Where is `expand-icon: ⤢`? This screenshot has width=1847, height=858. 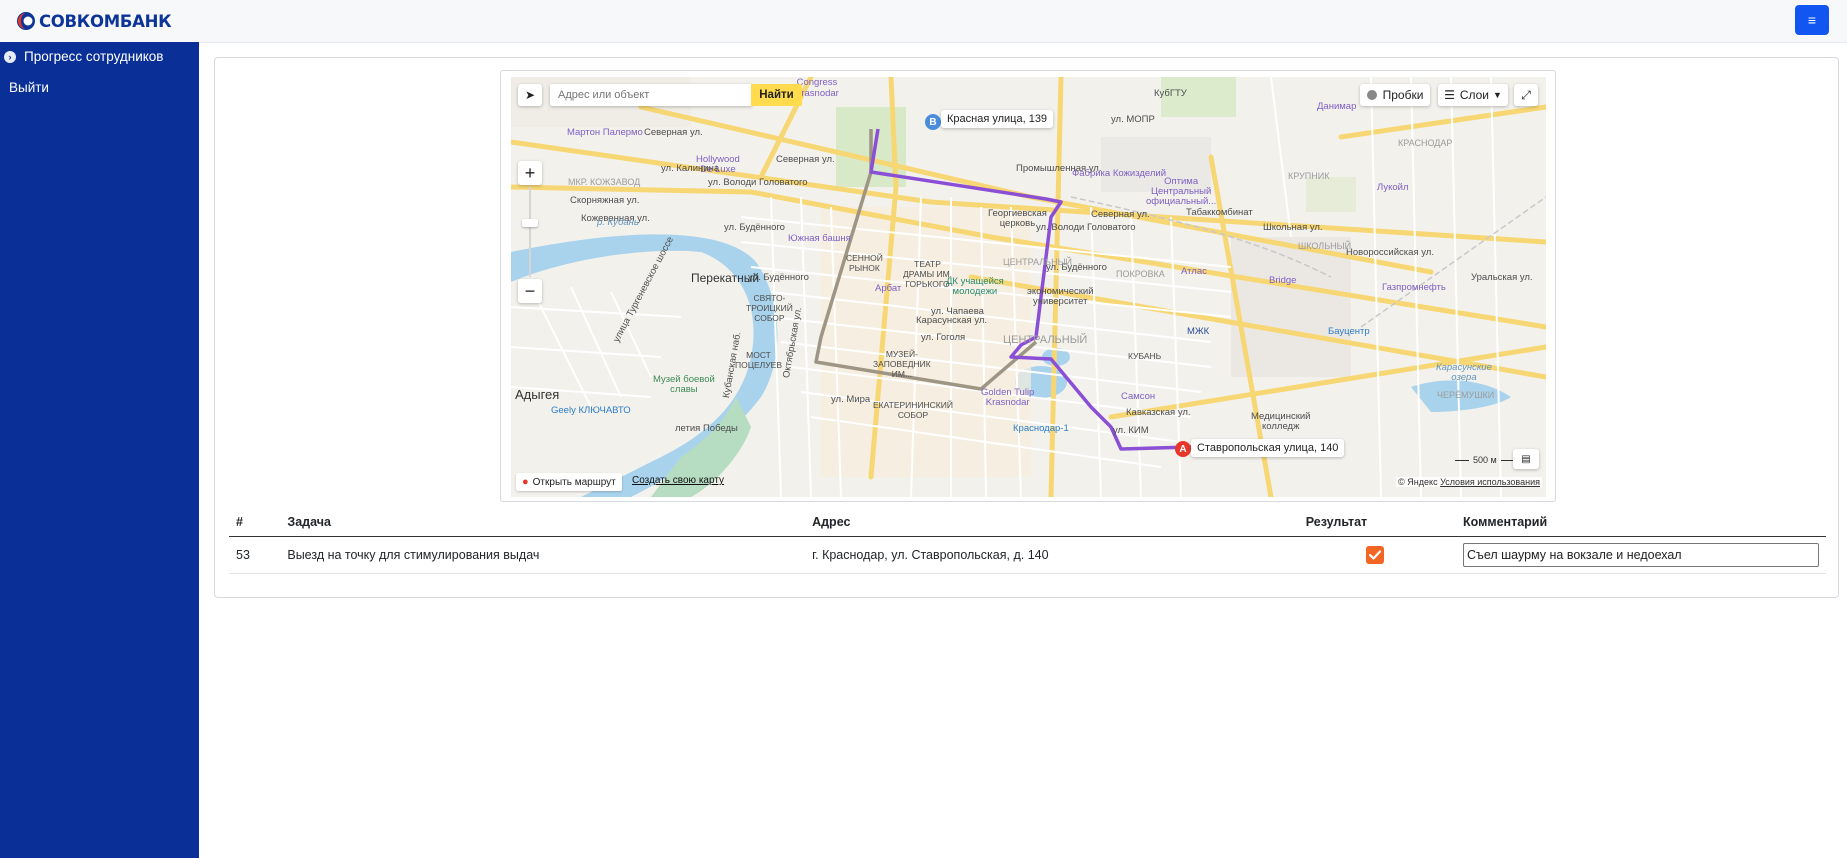
expand-icon: ⤢ is located at coordinates (1526, 94).